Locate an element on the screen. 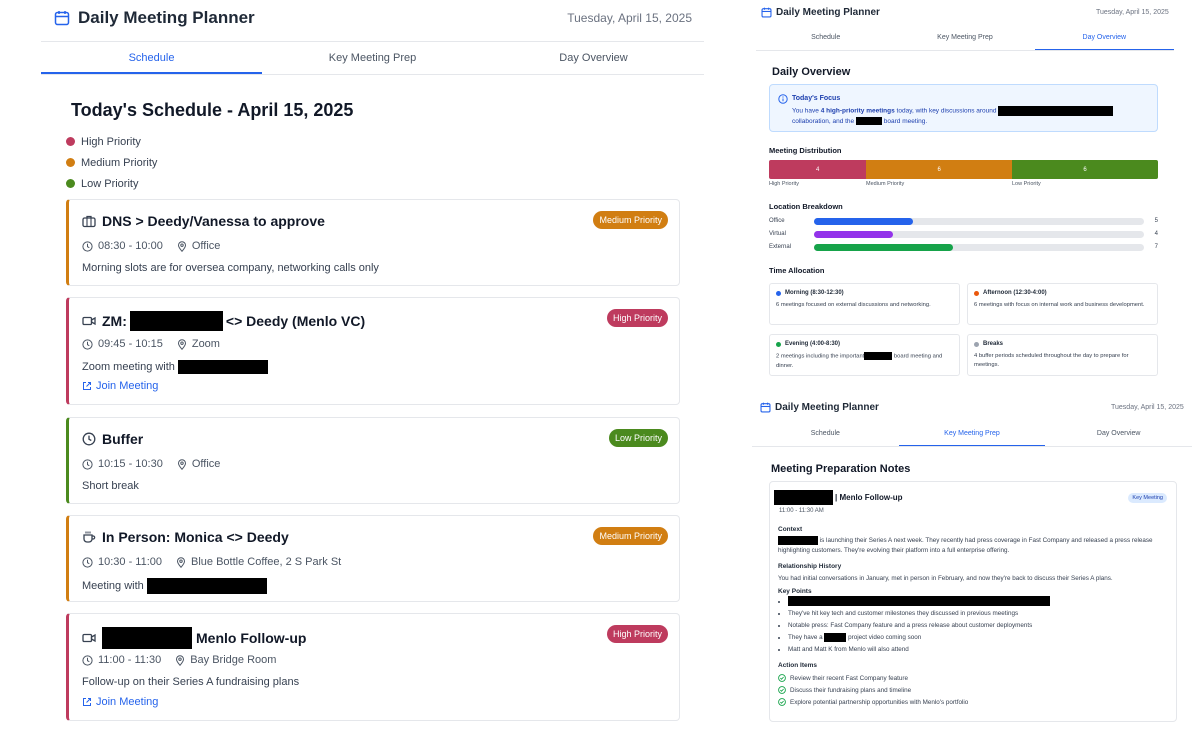  meeting-description: Zoom meeting with is located at coordinates (175, 367).